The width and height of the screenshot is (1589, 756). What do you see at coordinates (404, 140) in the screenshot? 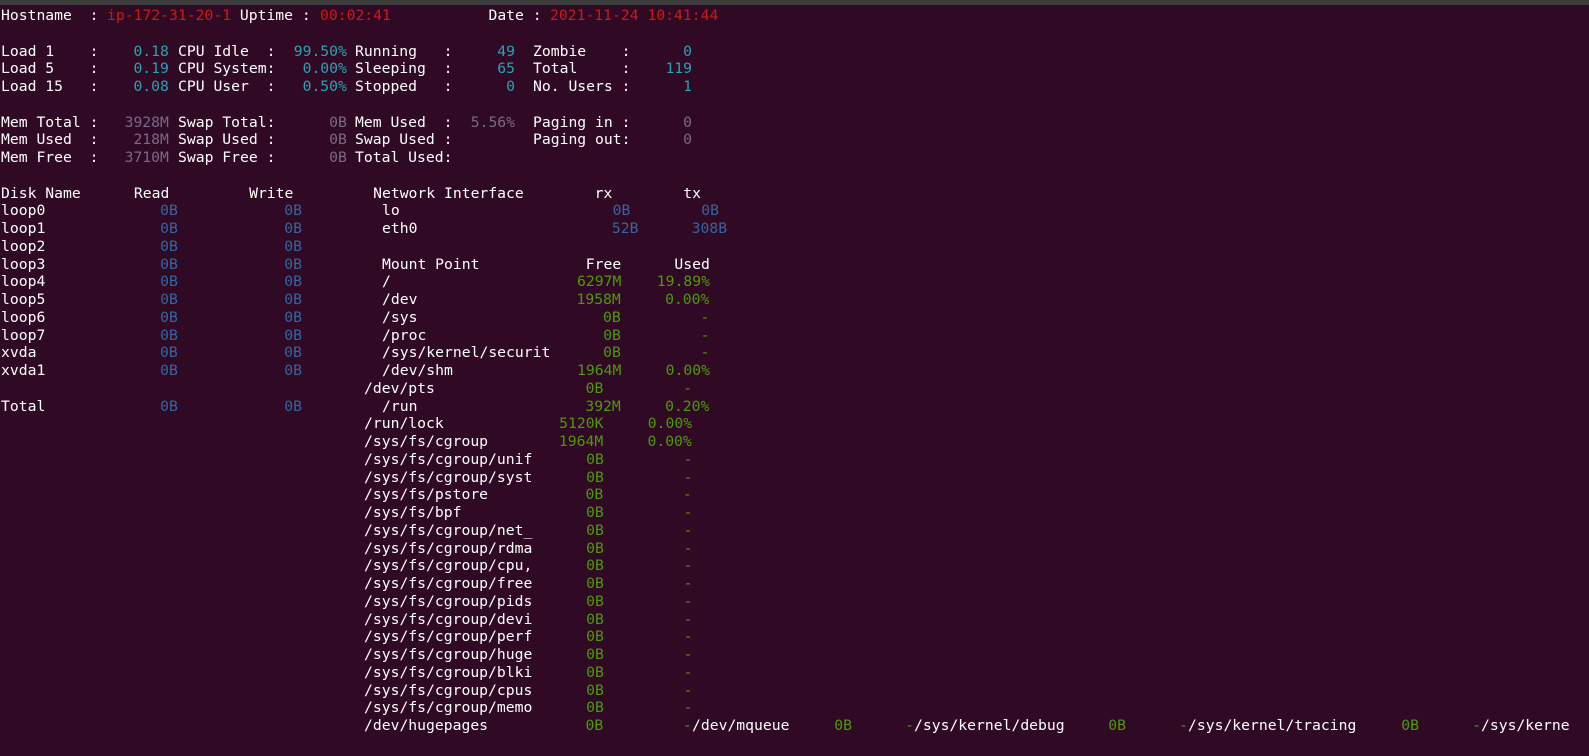
I see `terminal-label: Swap Used :` at bounding box center [404, 140].